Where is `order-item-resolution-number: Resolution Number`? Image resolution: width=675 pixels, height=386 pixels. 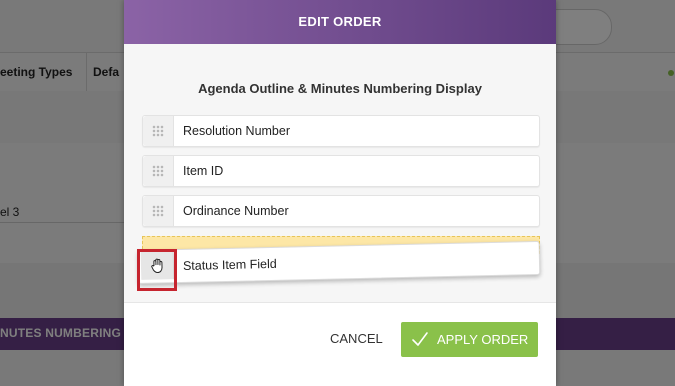 order-item-resolution-number: Resolution Number is located at coordinates (341, 131).